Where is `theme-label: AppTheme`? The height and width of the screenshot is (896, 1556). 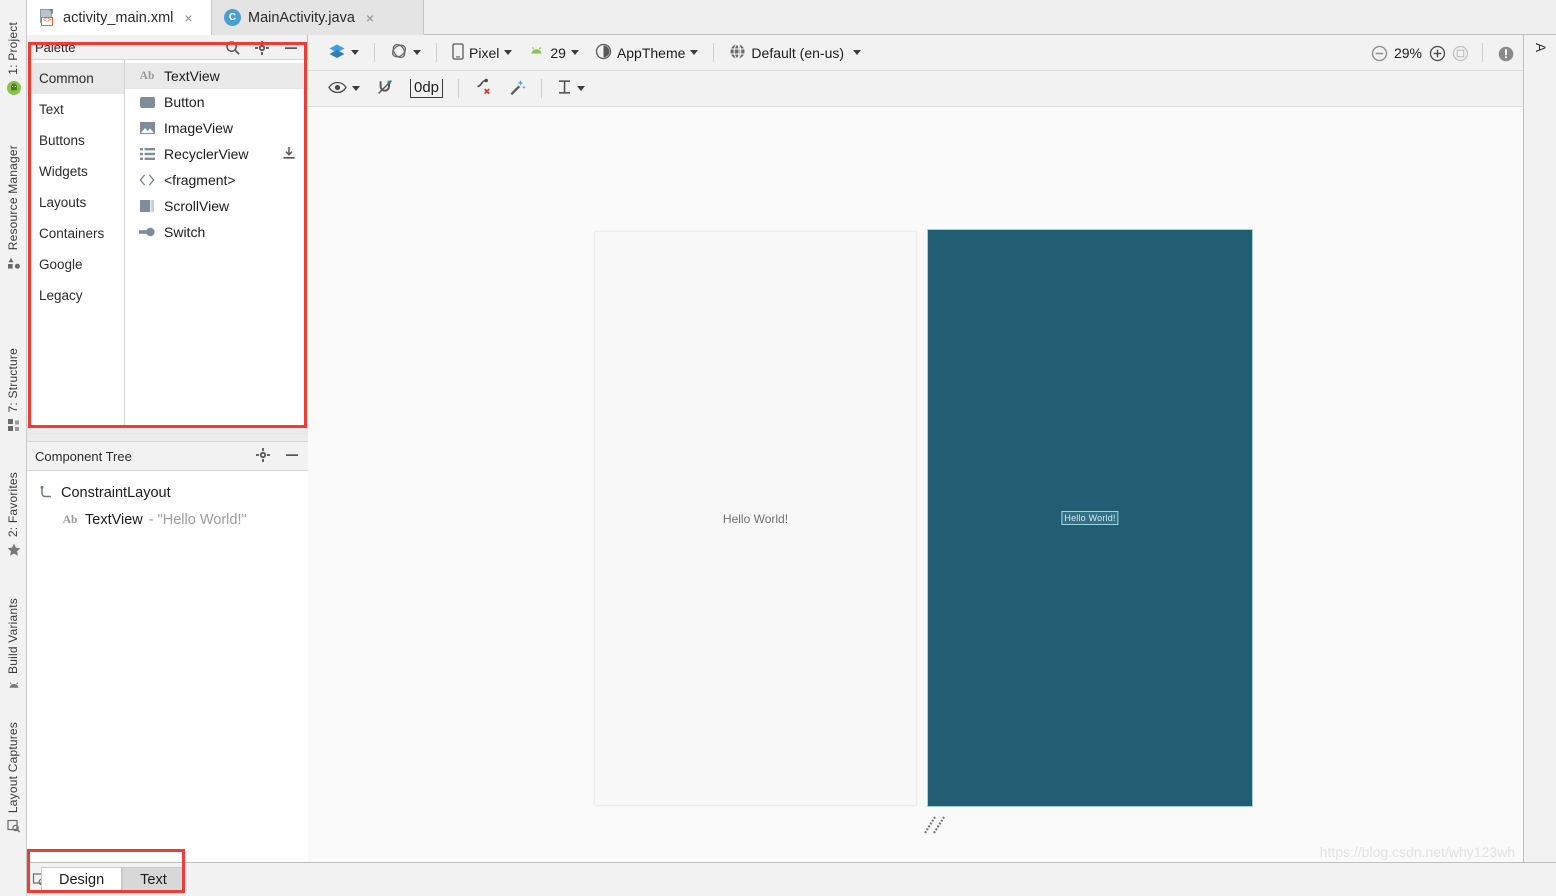 theme-label: AppTheme is located at coordinates (651, 52).